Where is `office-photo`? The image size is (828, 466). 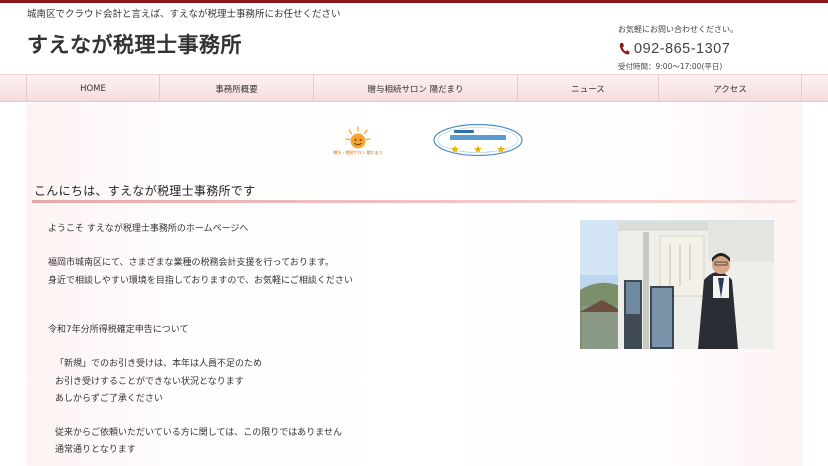
office-photo is located at coordinates (677, 284).